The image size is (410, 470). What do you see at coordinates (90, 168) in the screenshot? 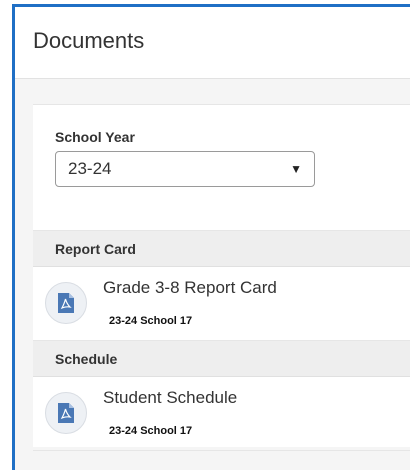
I see `school-year-selected-value: 23-24` at bounding box center [90, 168].